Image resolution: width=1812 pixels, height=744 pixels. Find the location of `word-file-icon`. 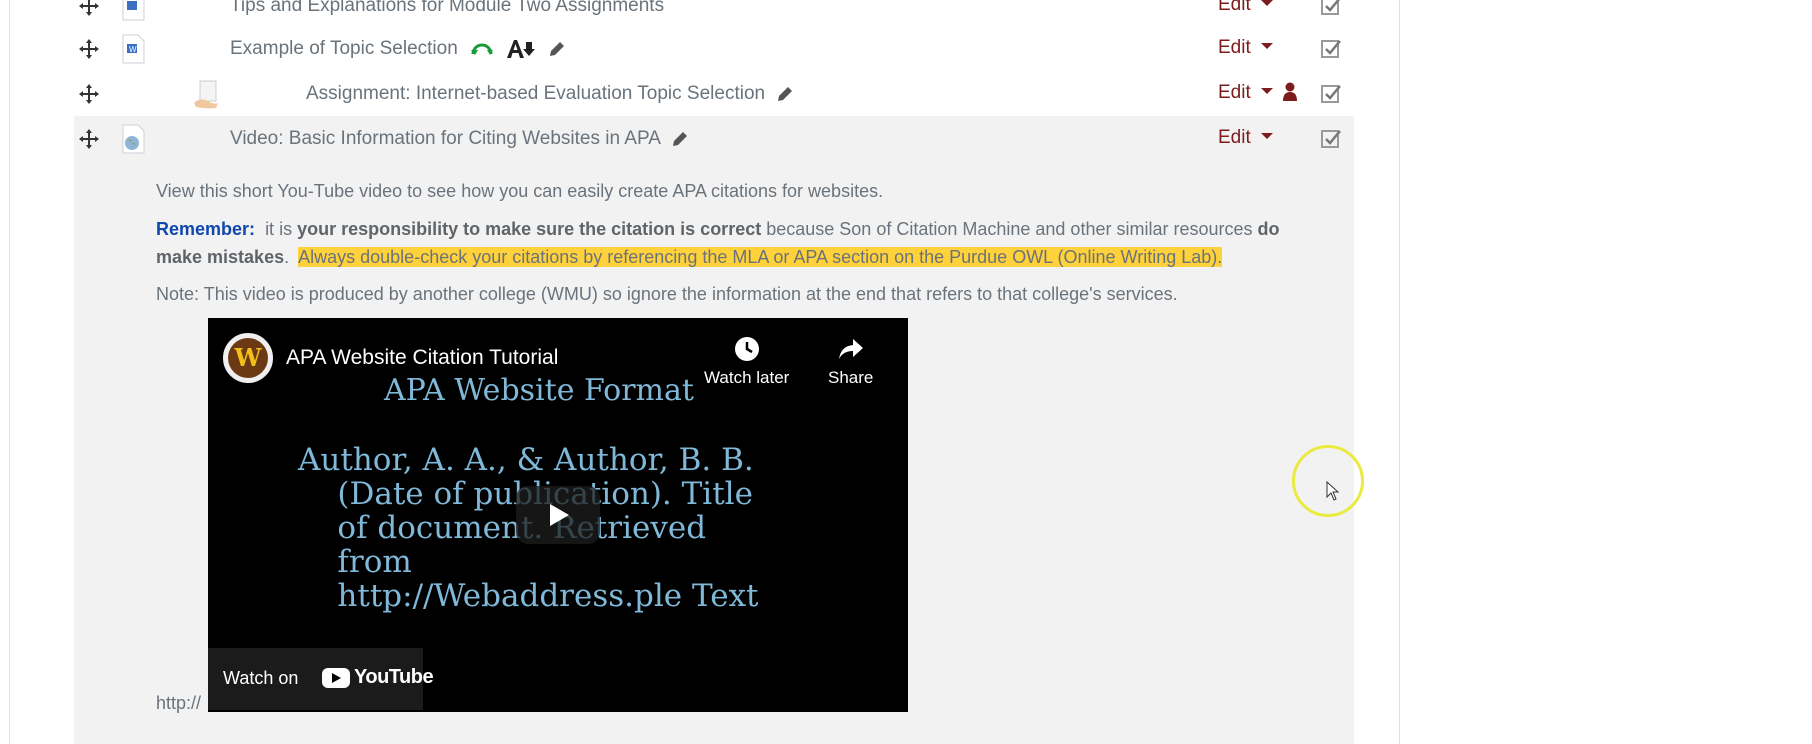

word-file-icon is located at coordinates (133, 10).